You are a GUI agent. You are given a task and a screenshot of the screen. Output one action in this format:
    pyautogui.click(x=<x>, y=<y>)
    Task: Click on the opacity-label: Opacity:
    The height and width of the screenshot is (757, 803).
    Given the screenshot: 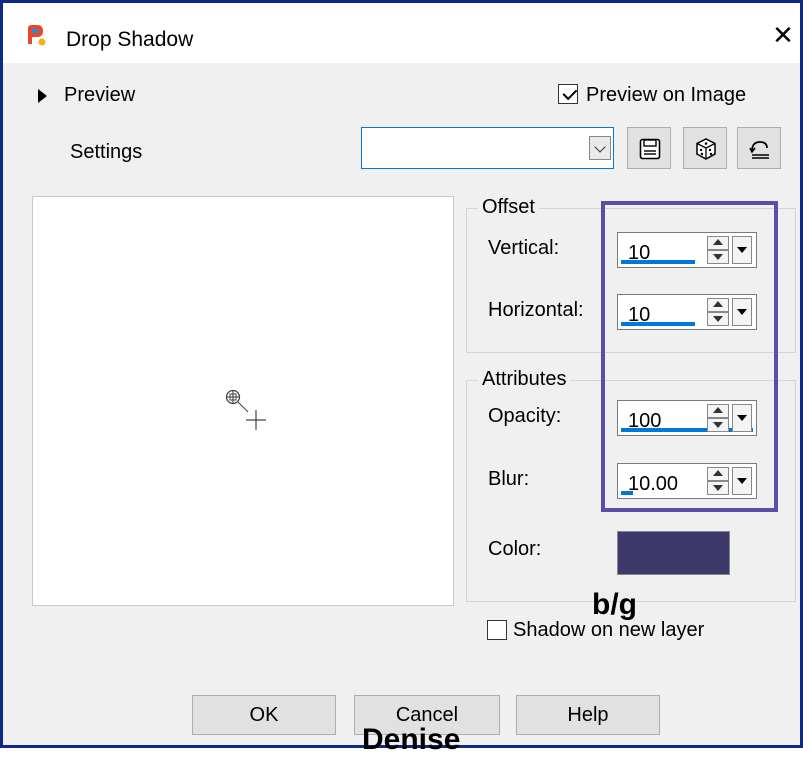 What is the action you would take?
    pyautogui.click(x=525, y=416)
    